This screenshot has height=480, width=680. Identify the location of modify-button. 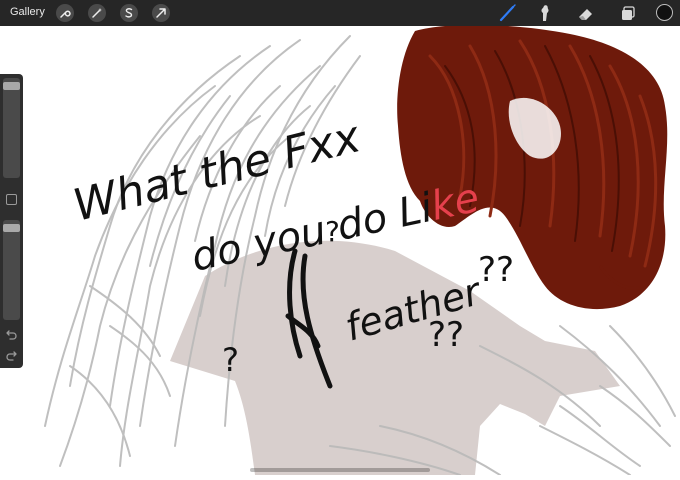
(11, 199).